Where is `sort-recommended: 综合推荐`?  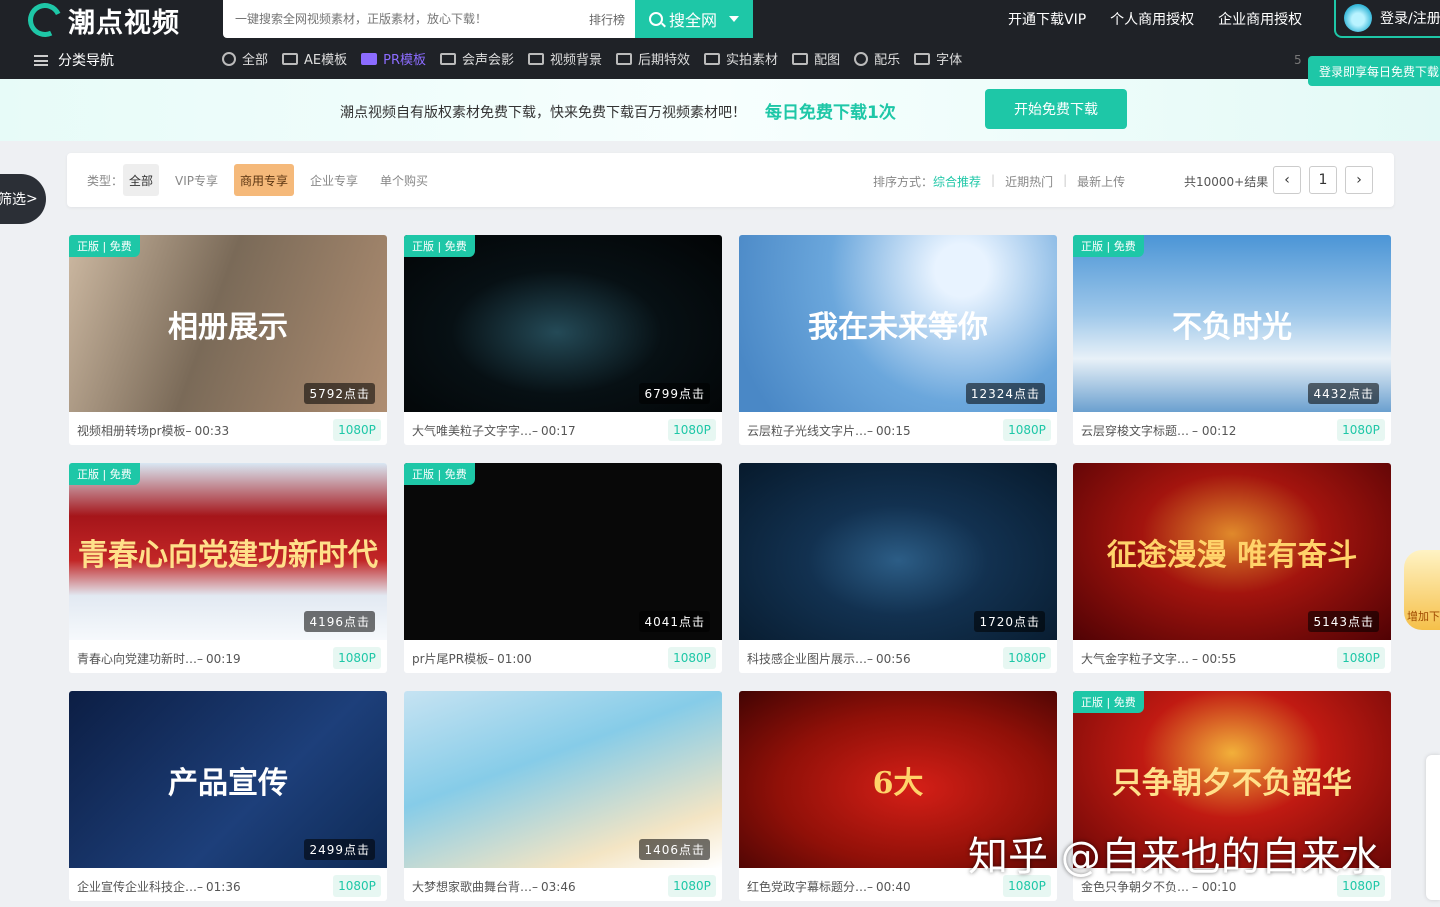 sort-recommended: 综合推荐 is located at coordinates (957, 181).